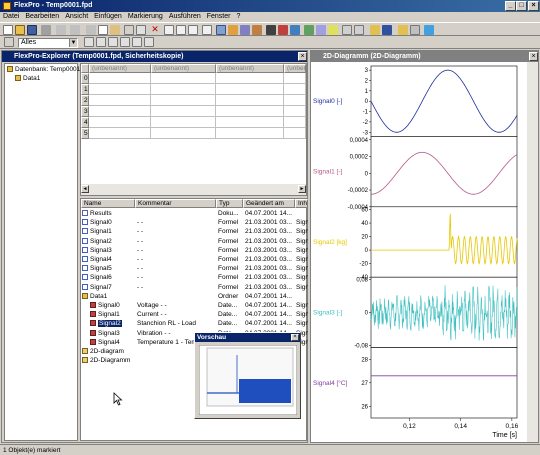 The height and width of the screenshot is (455, 540). What do you see at coordinates (85, 122) in the screenshot?
I see `grid-row-header: 4` at bounding box center [85, 122].